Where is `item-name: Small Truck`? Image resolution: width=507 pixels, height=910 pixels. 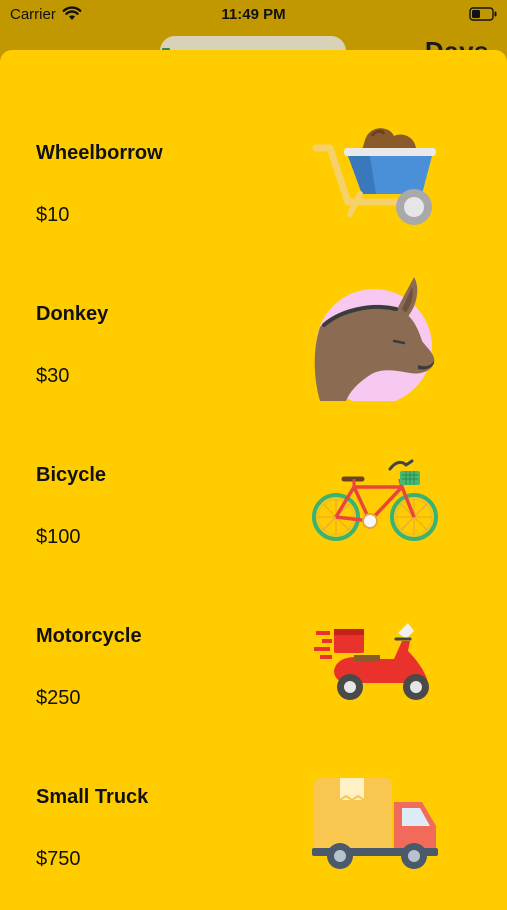
item-name: Small Truck is located at coordinates (92, 797).